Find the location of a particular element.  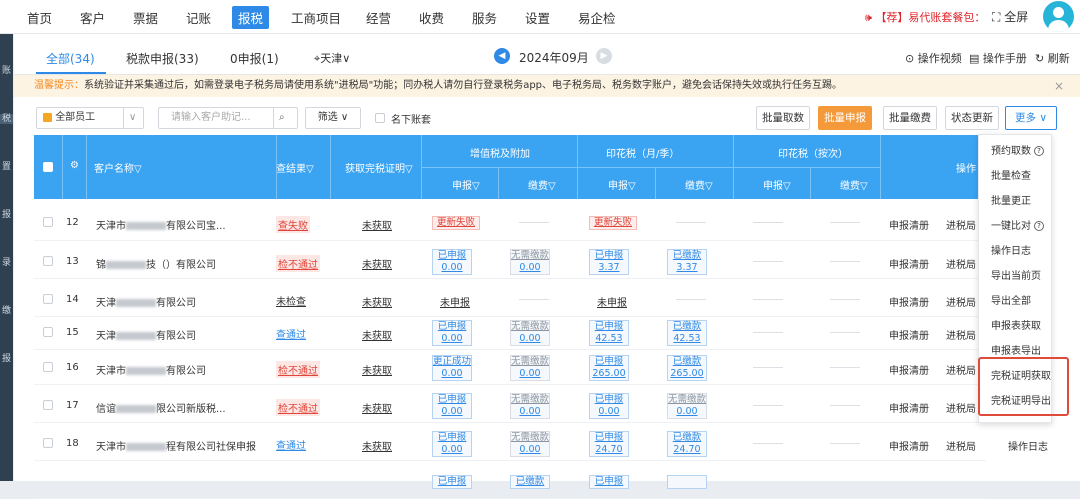

prev-period-button: ◀ is located at coordinates (502, 56).